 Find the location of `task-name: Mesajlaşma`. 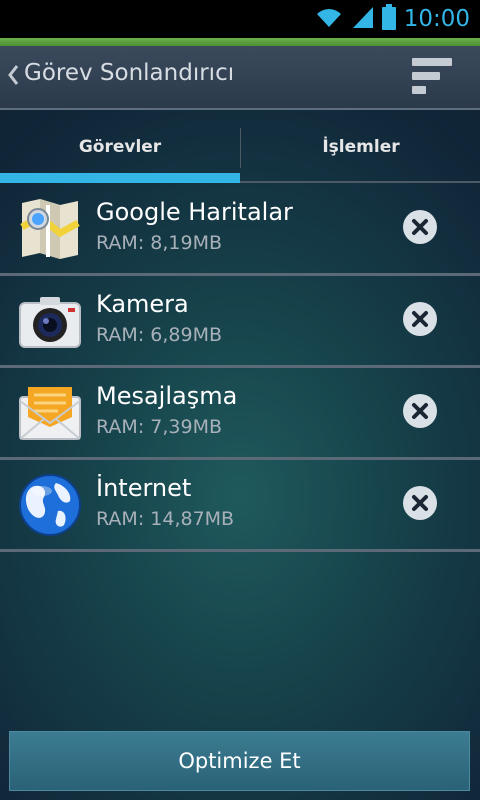

task-name: Mesajlaşma is located at coordinates (167, 396).